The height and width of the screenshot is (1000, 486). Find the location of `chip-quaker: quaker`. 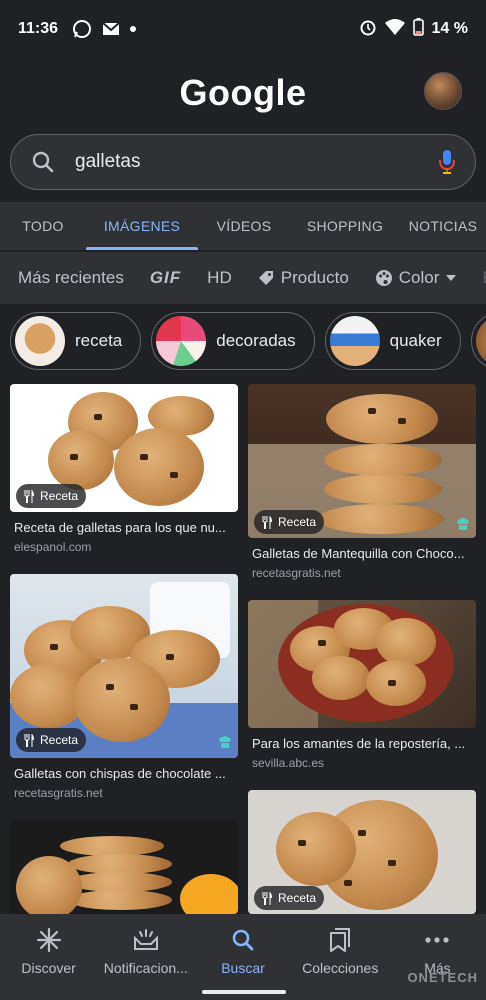

chip-quaker: quaker is located at coordinates (392, 341).